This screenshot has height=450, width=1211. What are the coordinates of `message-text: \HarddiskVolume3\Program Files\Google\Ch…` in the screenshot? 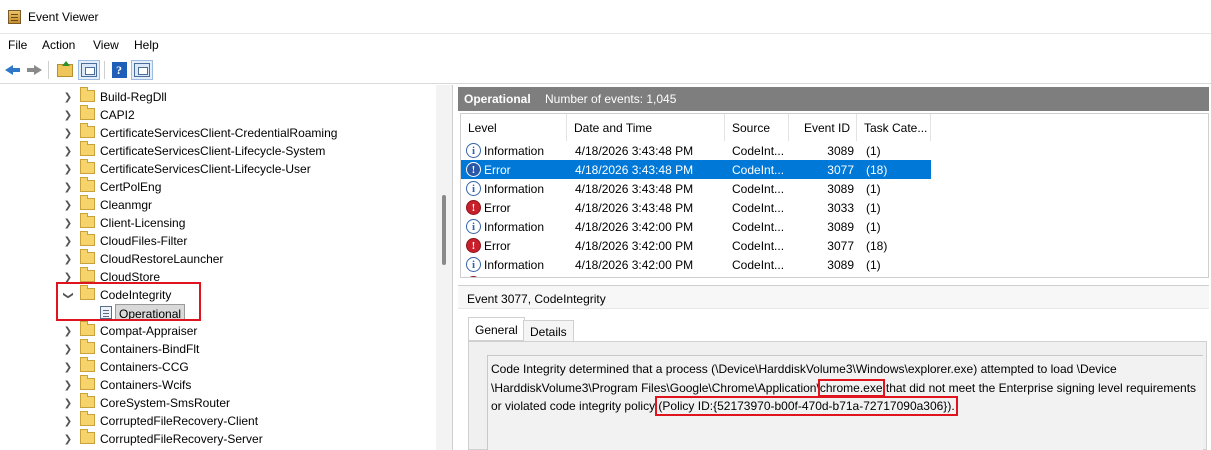 It's located at (655, 387).